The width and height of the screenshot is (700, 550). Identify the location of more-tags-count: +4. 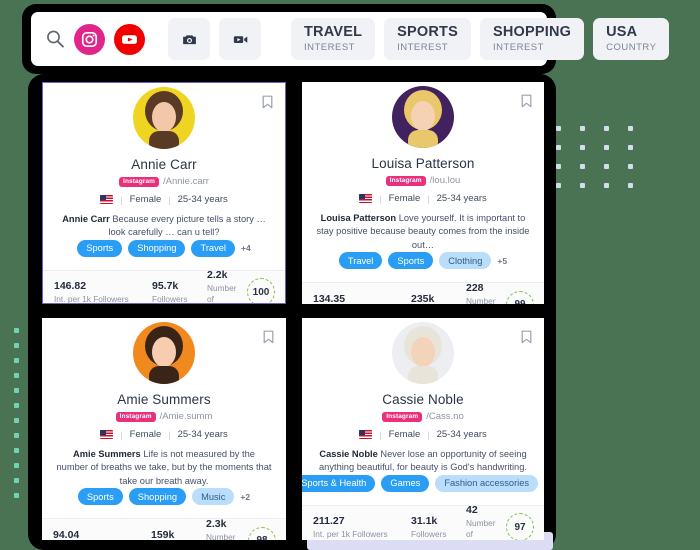
(246, 248).